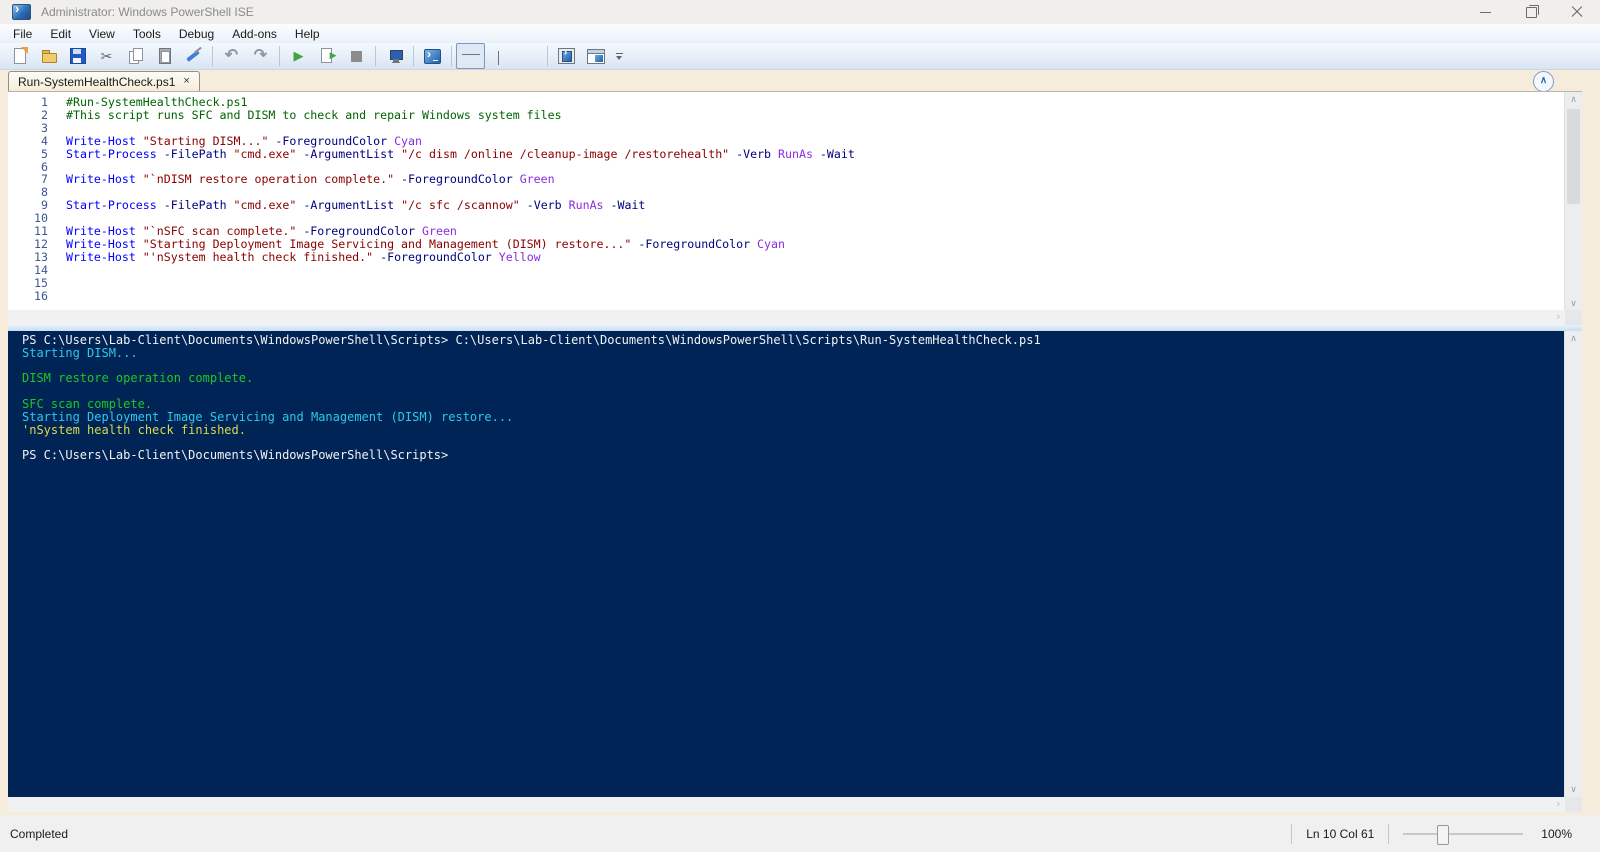 Image resolution: width=1600 pixels, height=852 pixels. I want to click on restore-button, so click(1531, 12).